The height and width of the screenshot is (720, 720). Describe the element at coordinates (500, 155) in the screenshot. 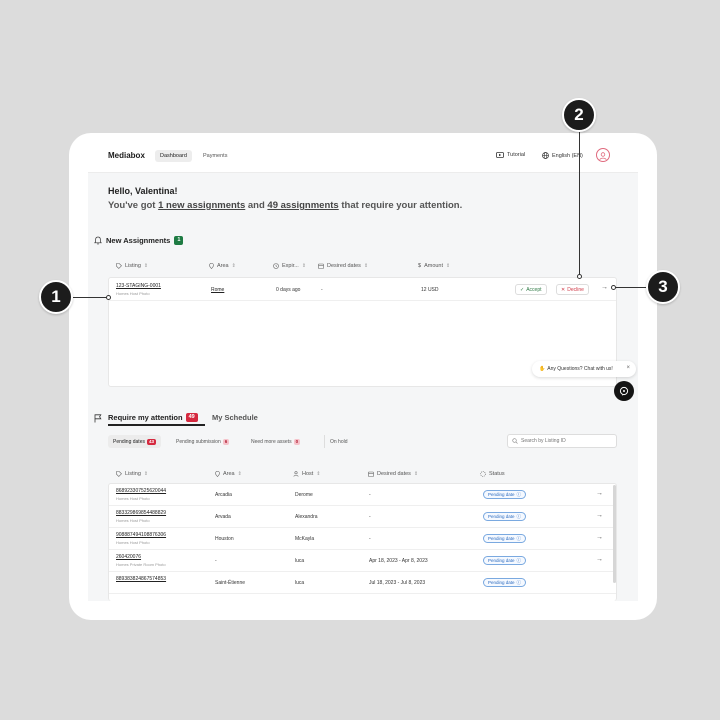

I see `play-icon` at that location.